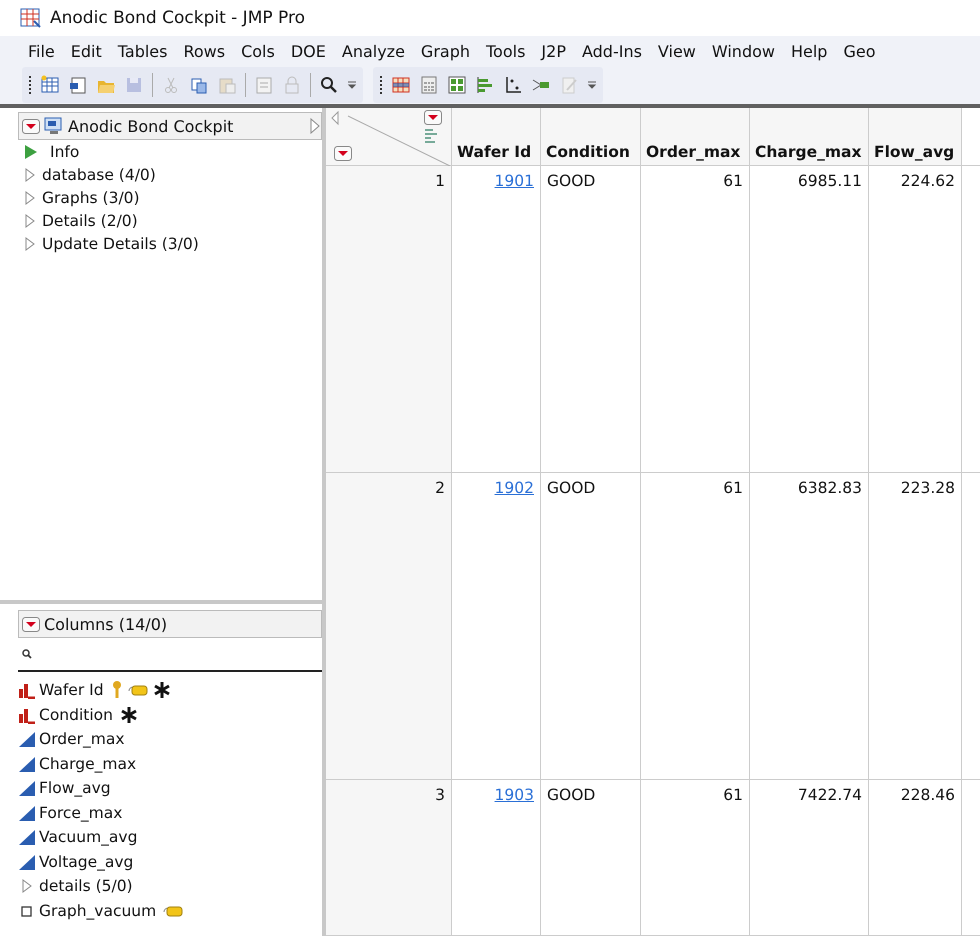  What do you see at coordinates (312, 51) in the screenshot?
I see `menu-item: DOE` at bounding box center [312, 51].